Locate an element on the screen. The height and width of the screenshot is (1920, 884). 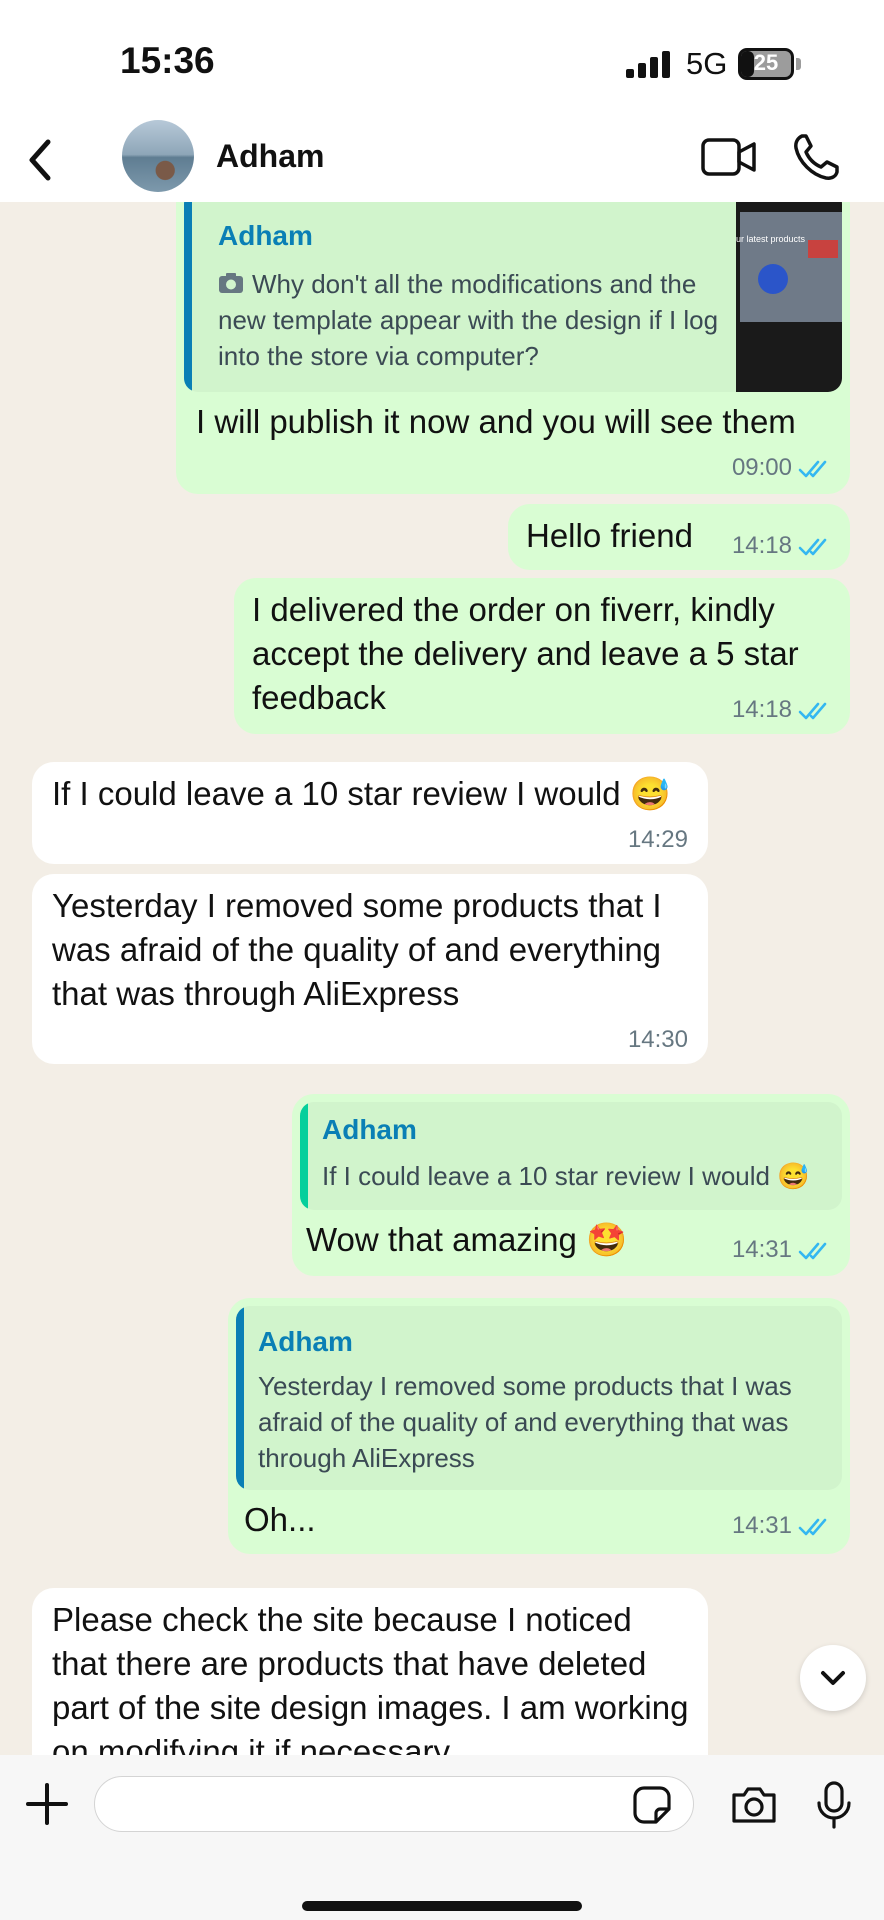
contact-name: Adham is located at coordinates (270, 156).